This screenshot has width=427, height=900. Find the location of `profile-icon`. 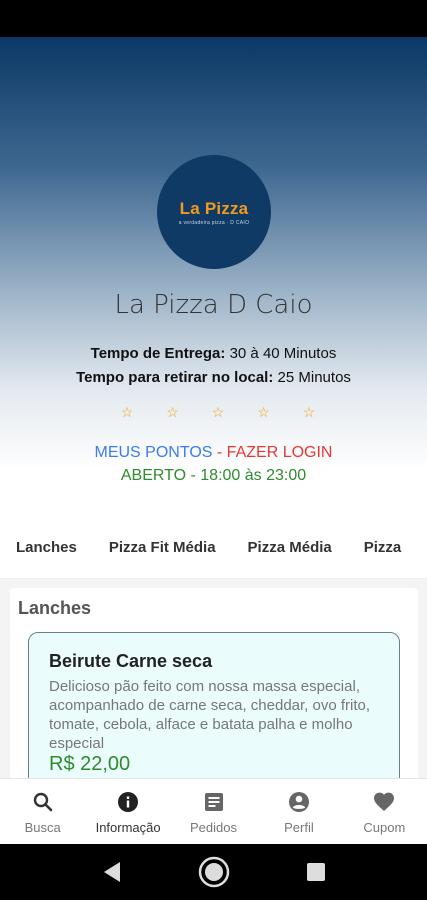

profile-icon is located at coordinates (298, 801).